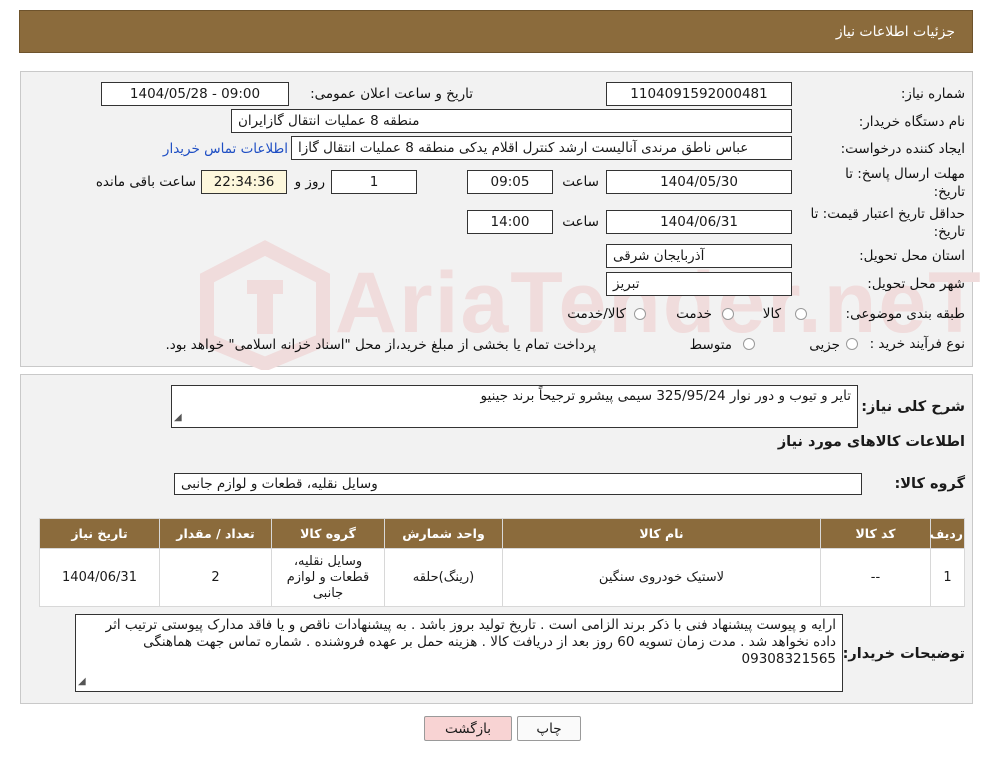 The image size is (985, 760). I want to click on validity-label: حداقل تاریخ اعتبار قیمت: تا, so click(887, 214).